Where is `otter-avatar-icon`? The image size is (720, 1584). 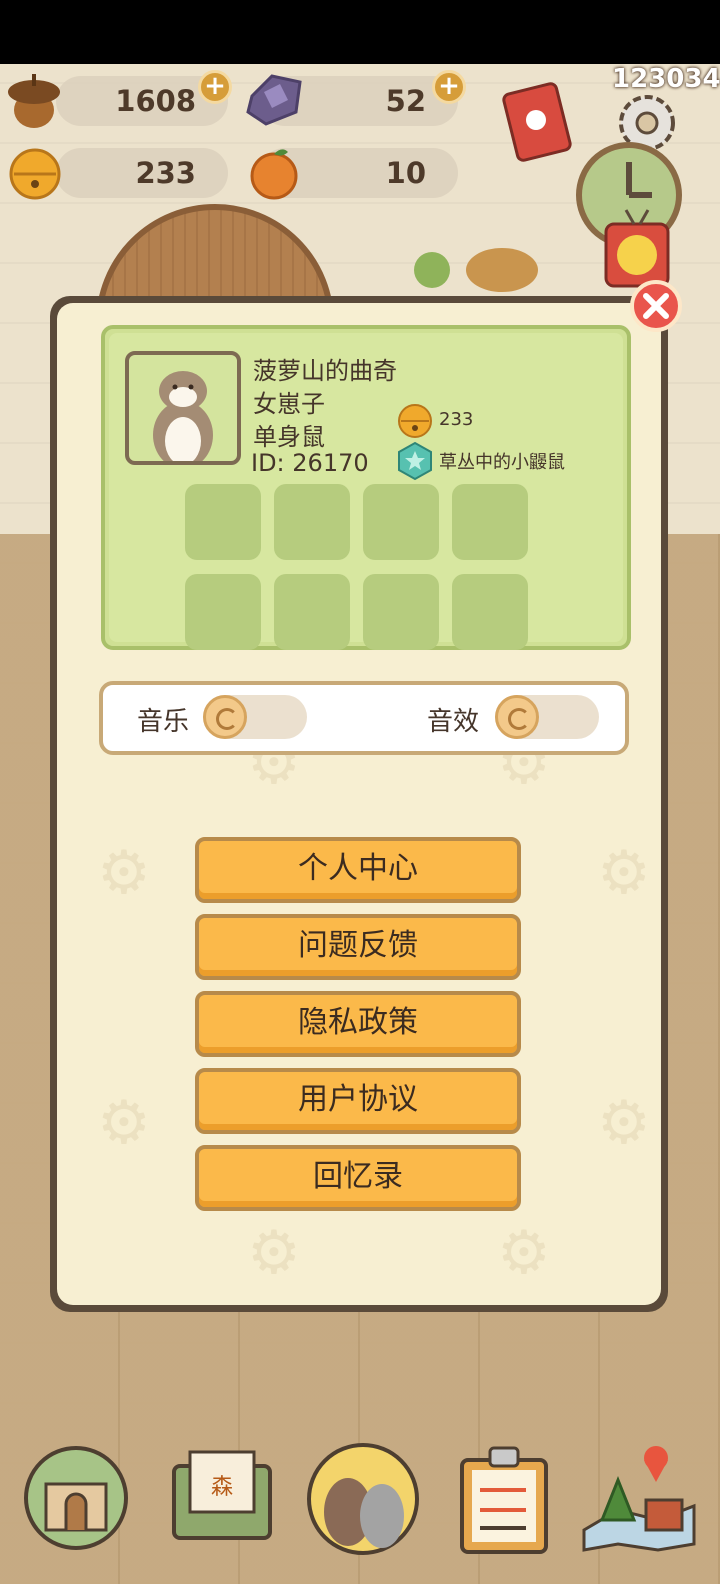 otter-avatar-icon is located at coordinates (183, 416).